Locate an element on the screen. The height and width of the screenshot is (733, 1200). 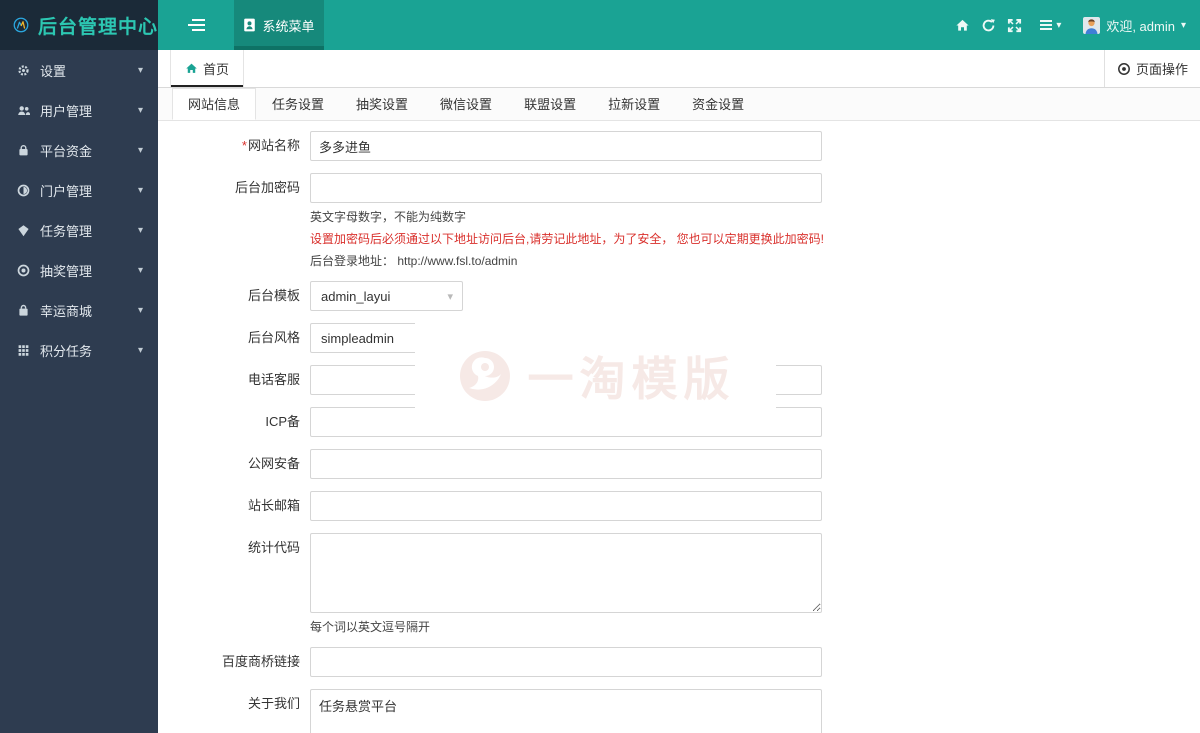
field-label: 百度商桥链接 is located at coordinates (260, 661).